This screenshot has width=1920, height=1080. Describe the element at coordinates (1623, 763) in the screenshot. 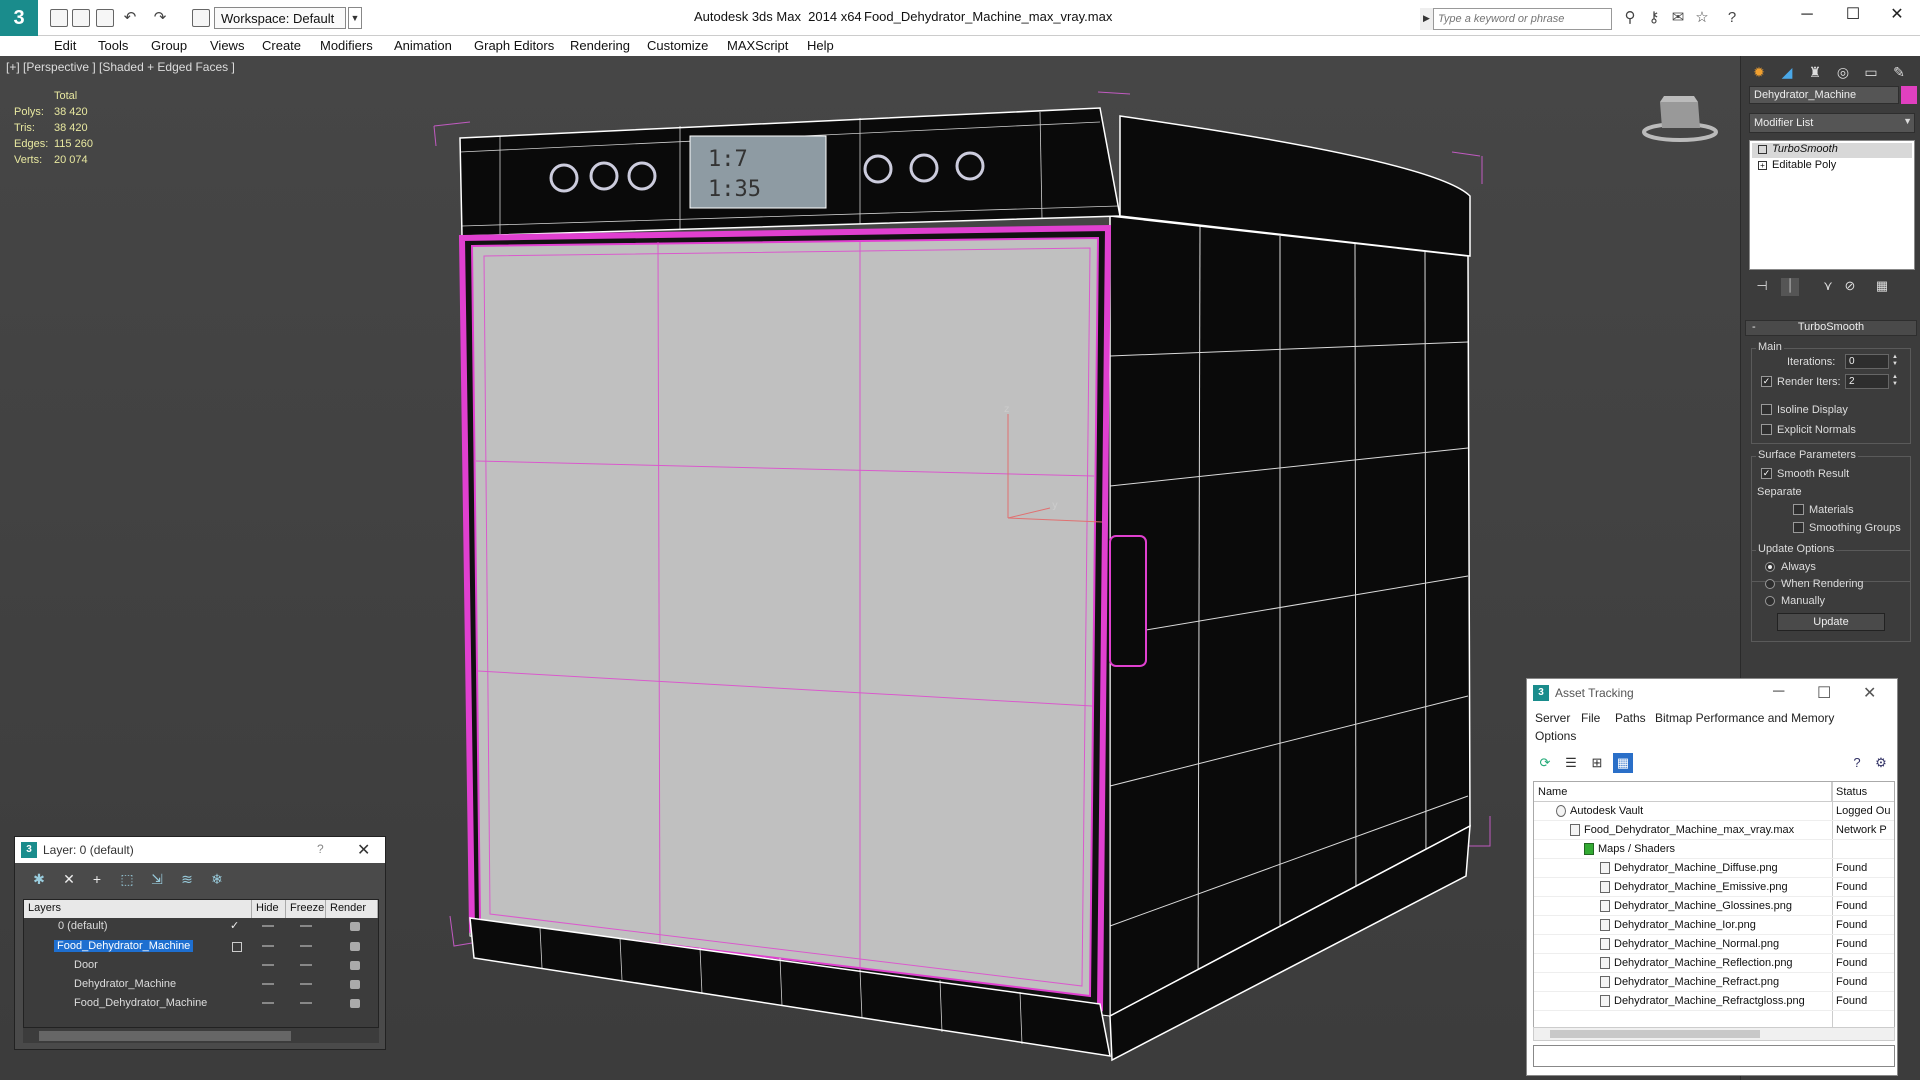

I see `table-view-icon: ▦` at that location.